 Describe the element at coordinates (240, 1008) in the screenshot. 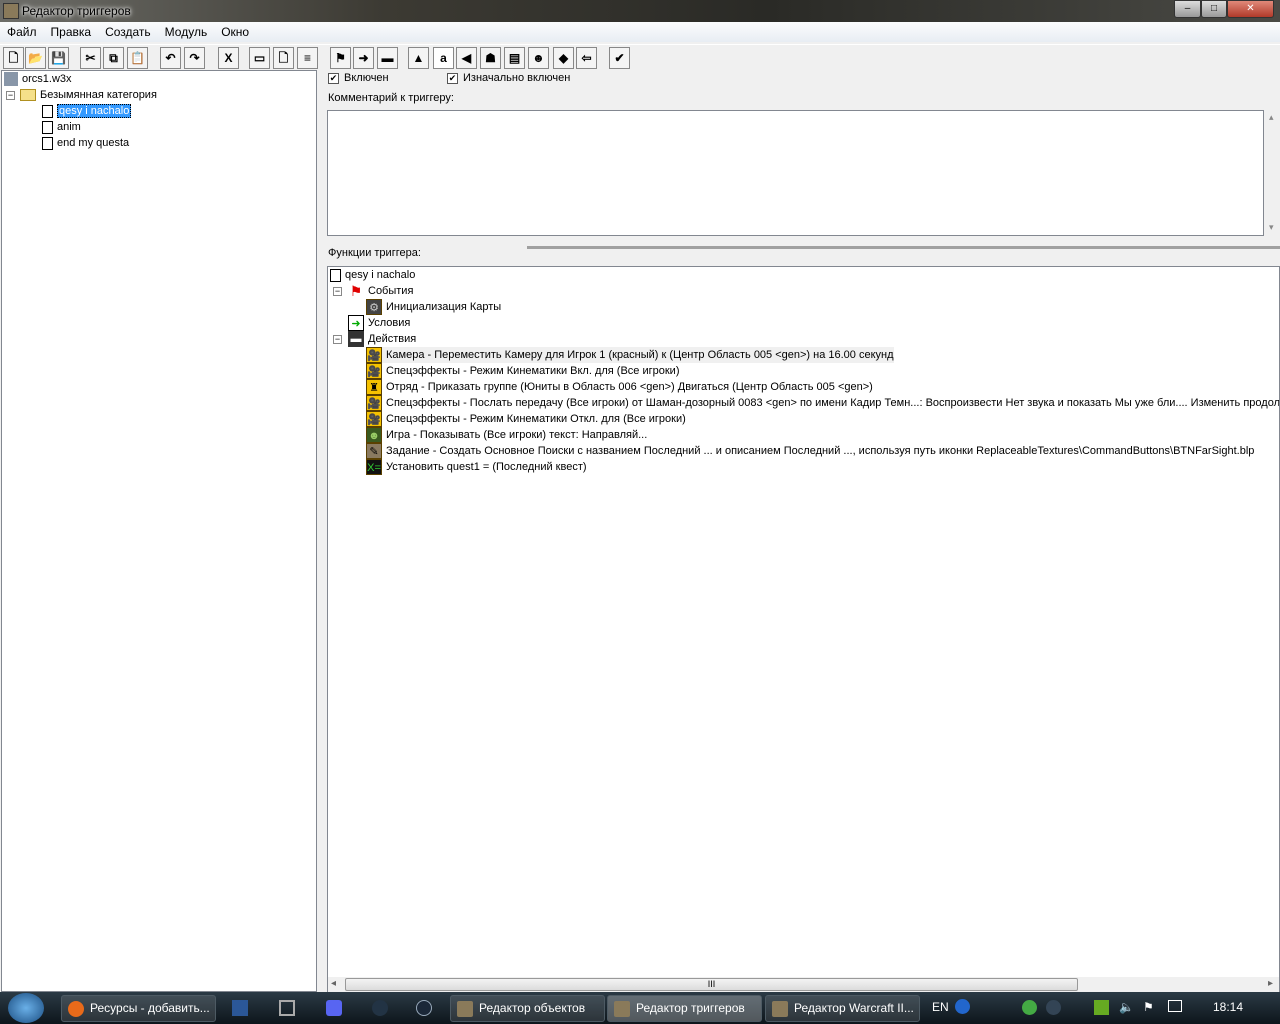

I see `word-icon` at that location.